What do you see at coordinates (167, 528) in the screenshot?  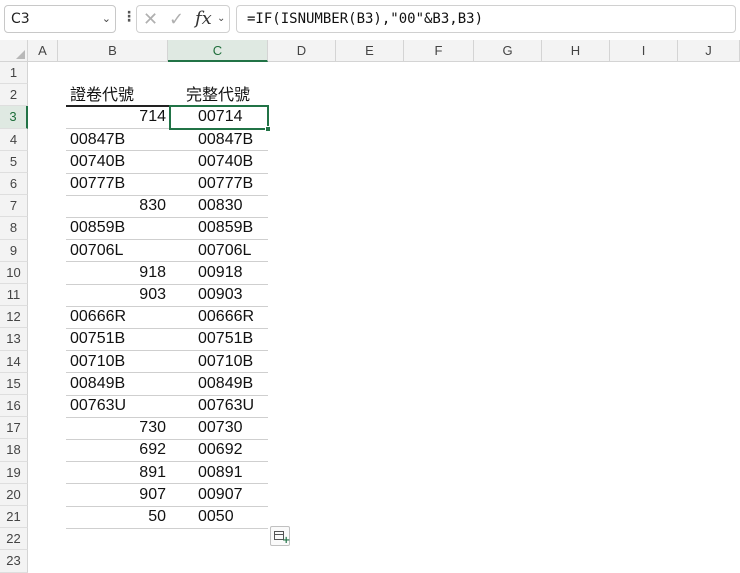 I see `row-border` at bounding box center [167, 528].